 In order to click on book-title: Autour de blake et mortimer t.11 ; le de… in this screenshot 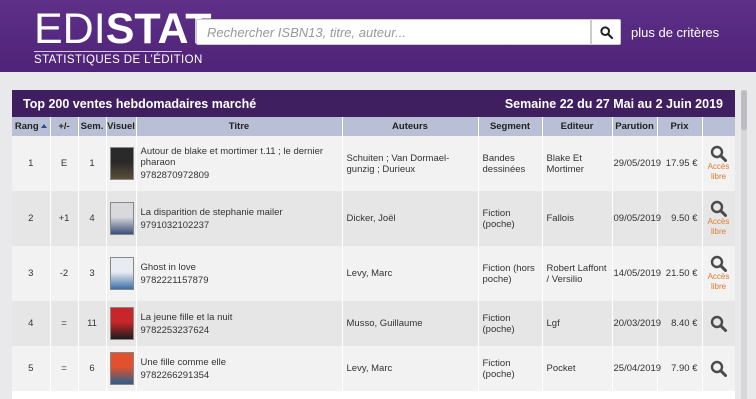, I will do `click(239, 157)`.